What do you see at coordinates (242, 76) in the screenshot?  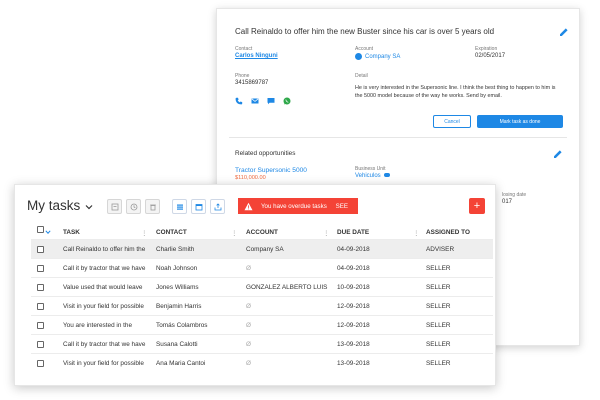 I see `phone-label: Phone` at bounding box center [242, 76].